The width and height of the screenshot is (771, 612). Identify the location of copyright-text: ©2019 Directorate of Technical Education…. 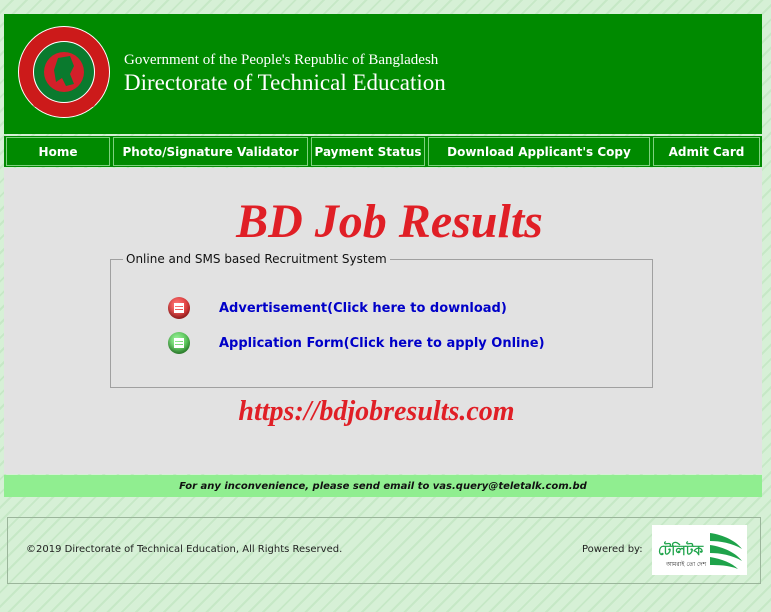
(184, 549).